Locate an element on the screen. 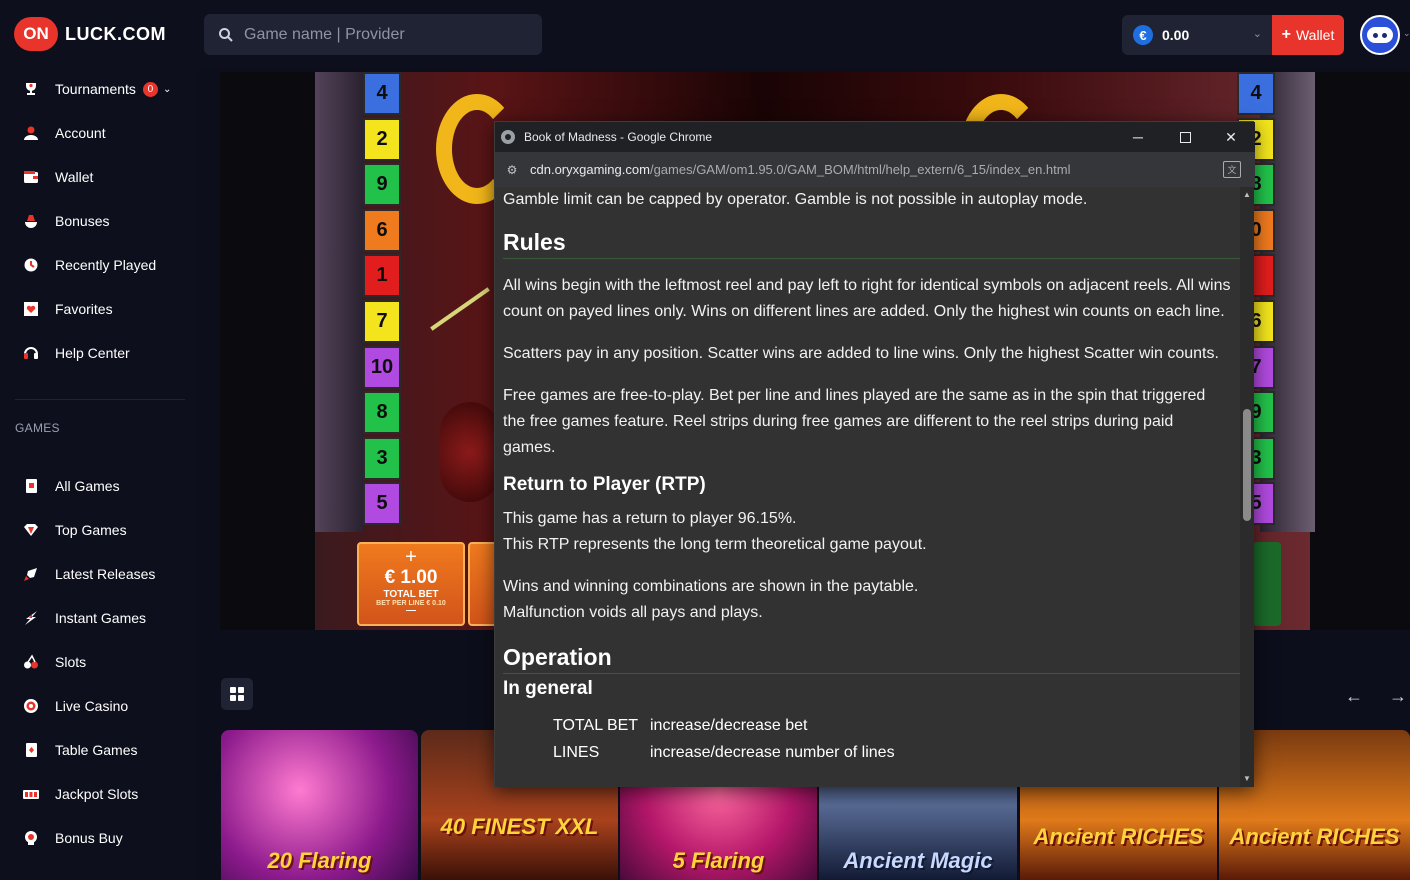 The height and width of the screenshot is (880, 1410). sidebar-item-recently-played: Recently Played is located at coordinates (89, 265).